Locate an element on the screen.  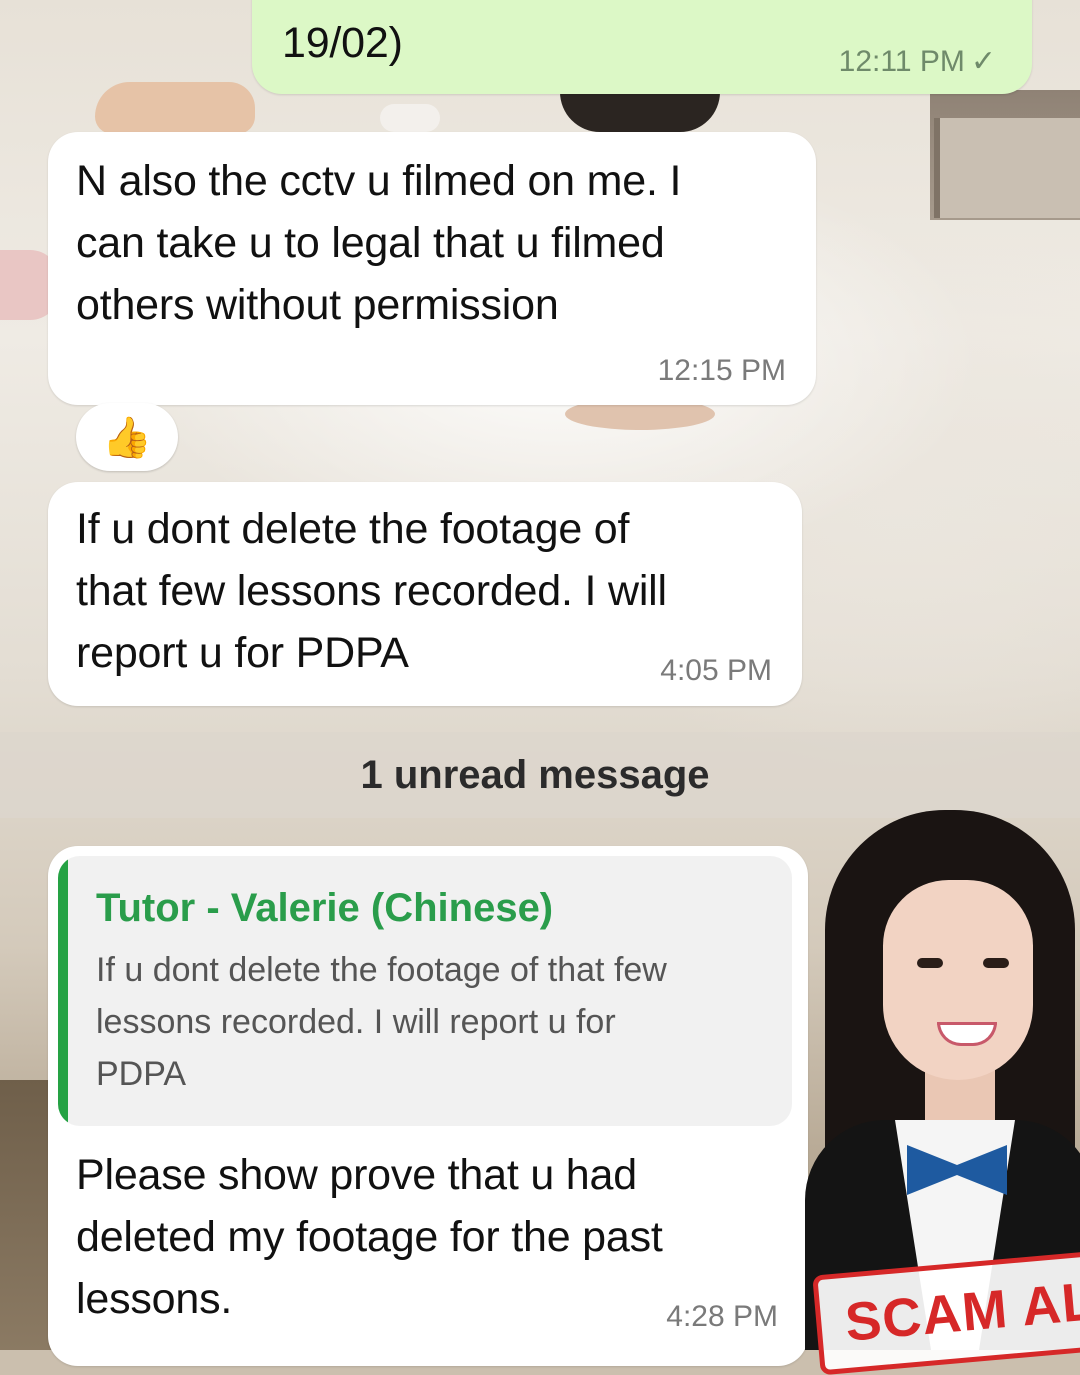
stamp-label: SCAM ALE is located at coordinates (961, 1310).